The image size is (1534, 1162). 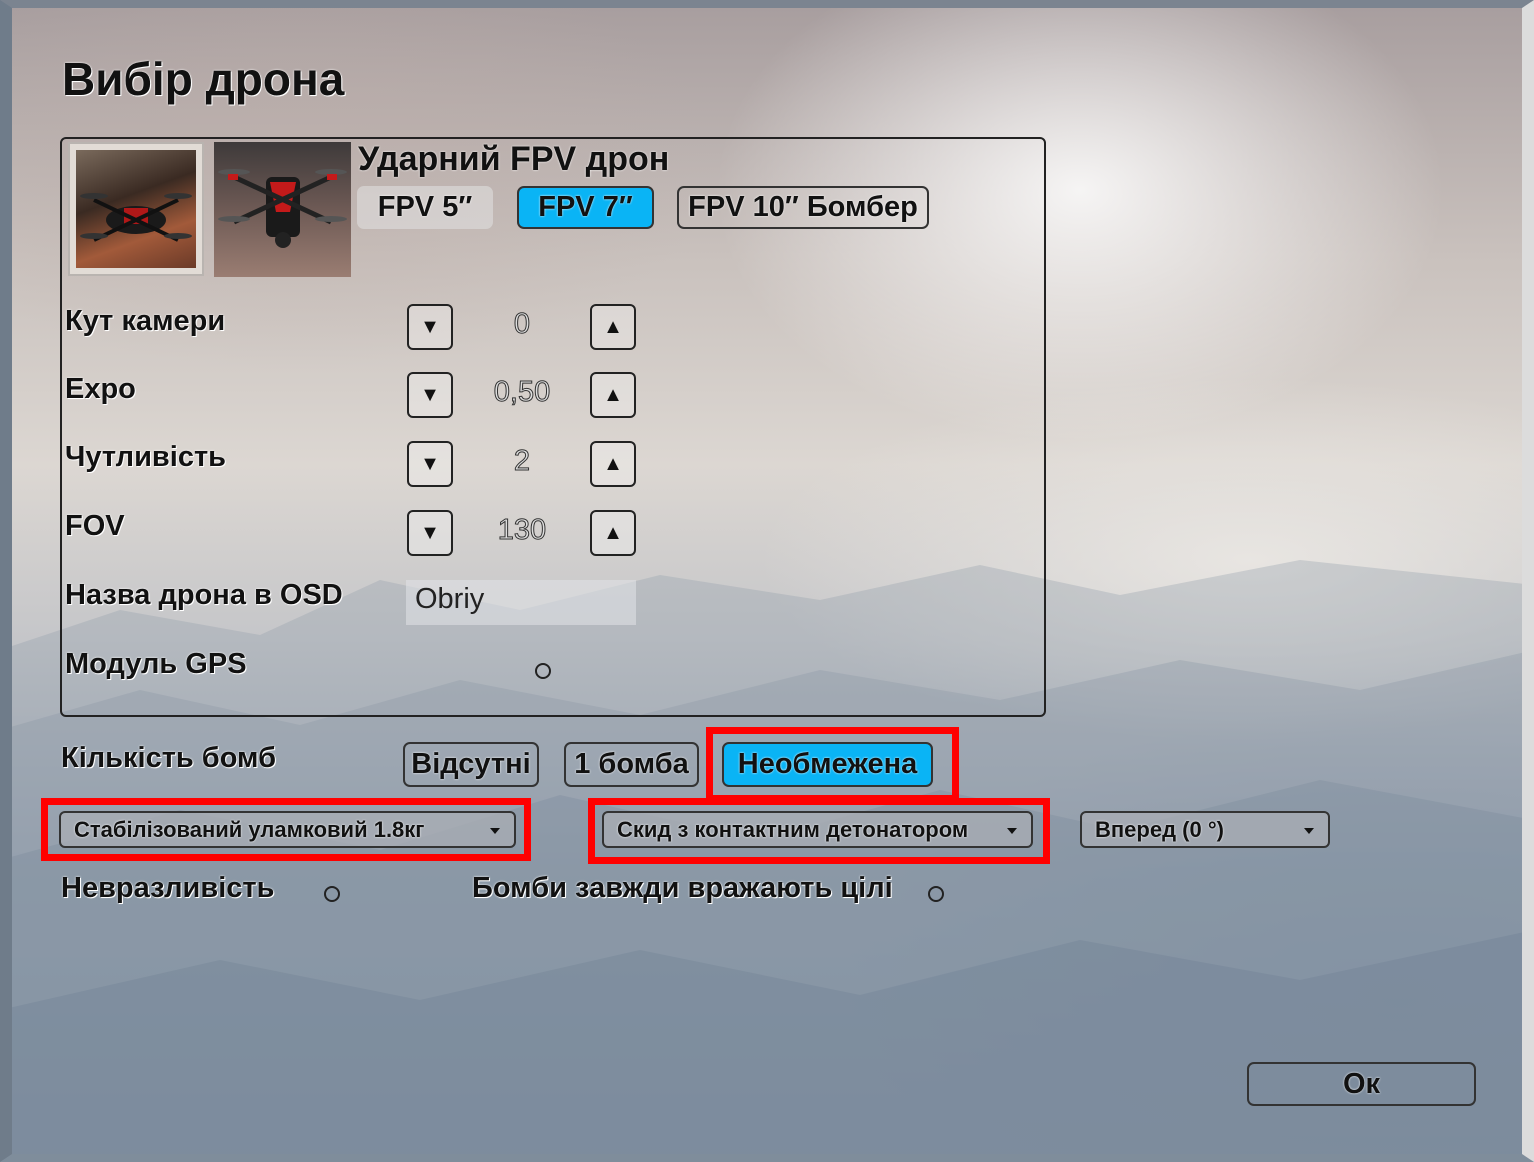 What do you see at coordinates (168, 888) in the screenshot?
I see `invulnerability-label: Невразливість` at bounding box center [168, 888].